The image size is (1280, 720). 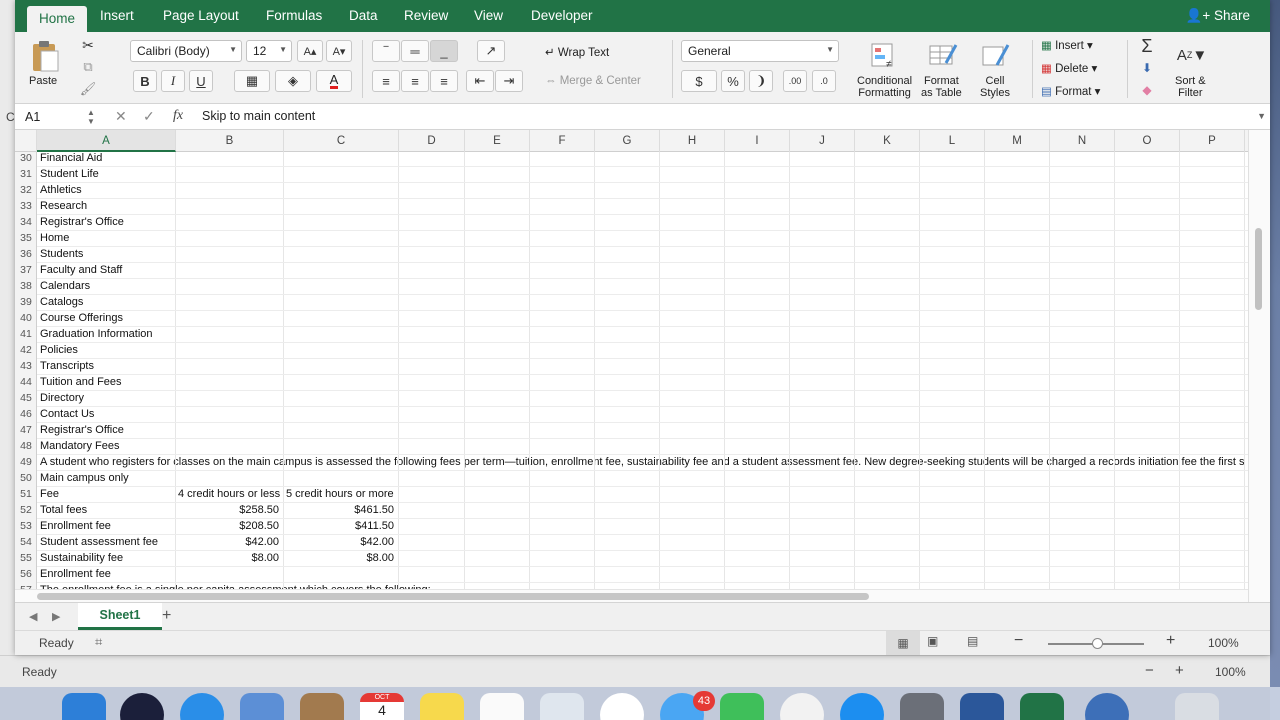 What do you see at coordinates (26, 206) in the screenshot?
I see `row-header: 33` at bounding box center [26, 206].